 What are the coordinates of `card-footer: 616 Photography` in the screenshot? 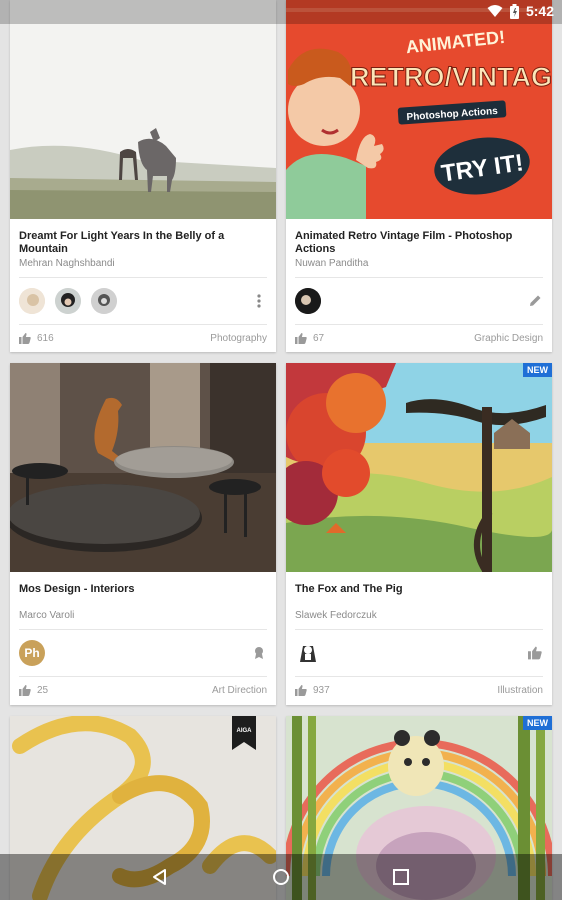 It's located at (143, 340).